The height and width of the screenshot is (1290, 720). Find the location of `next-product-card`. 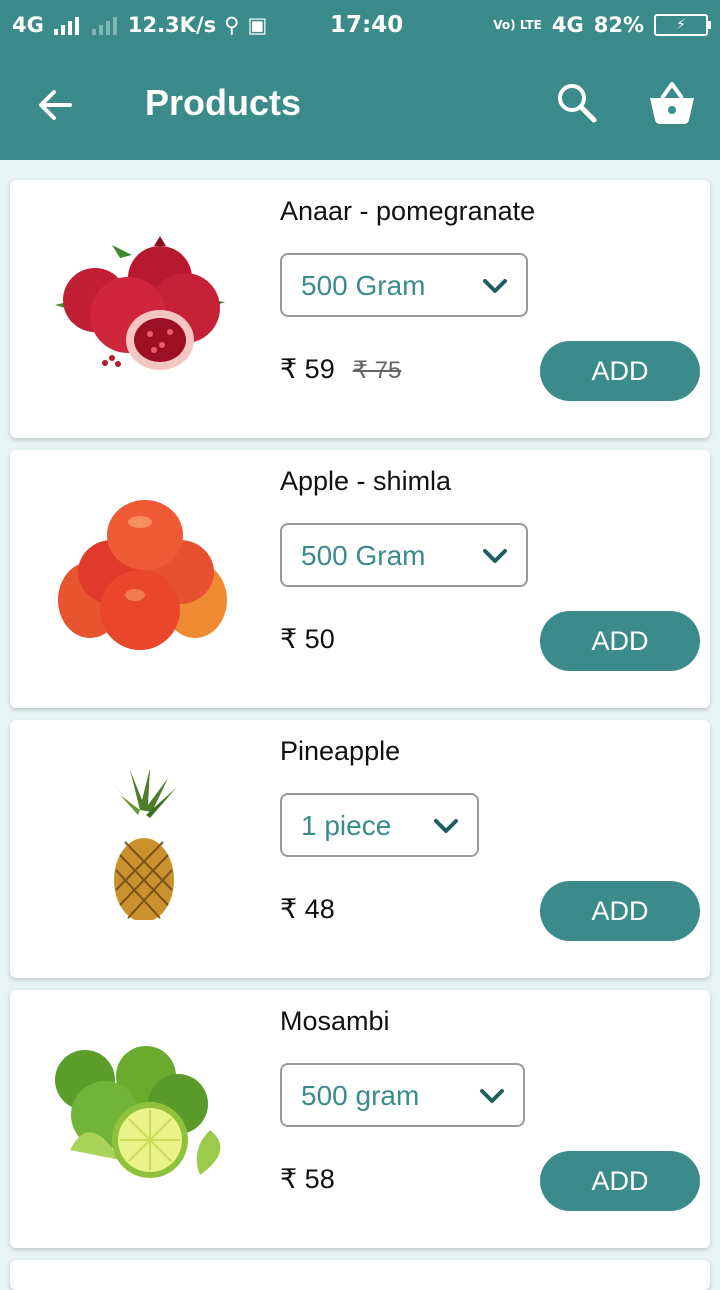

next-product-card is located at coordinates (360, 1275).